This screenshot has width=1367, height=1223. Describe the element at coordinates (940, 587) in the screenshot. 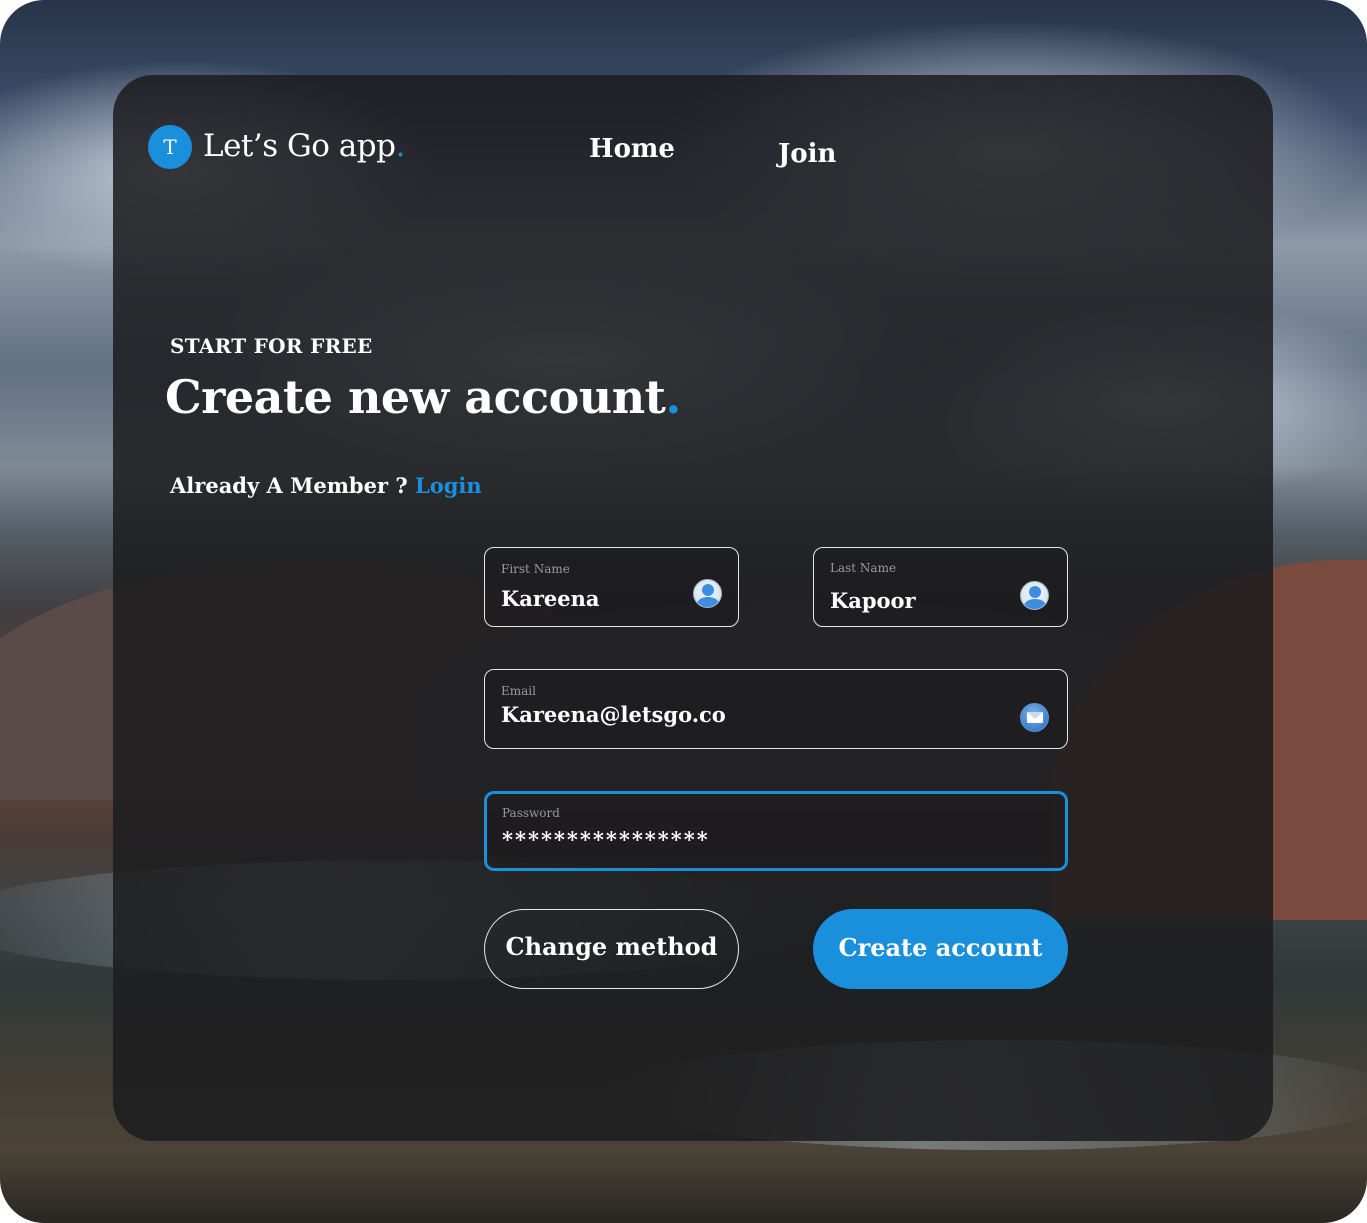

I see `last-name-field: Last Name` at that location.